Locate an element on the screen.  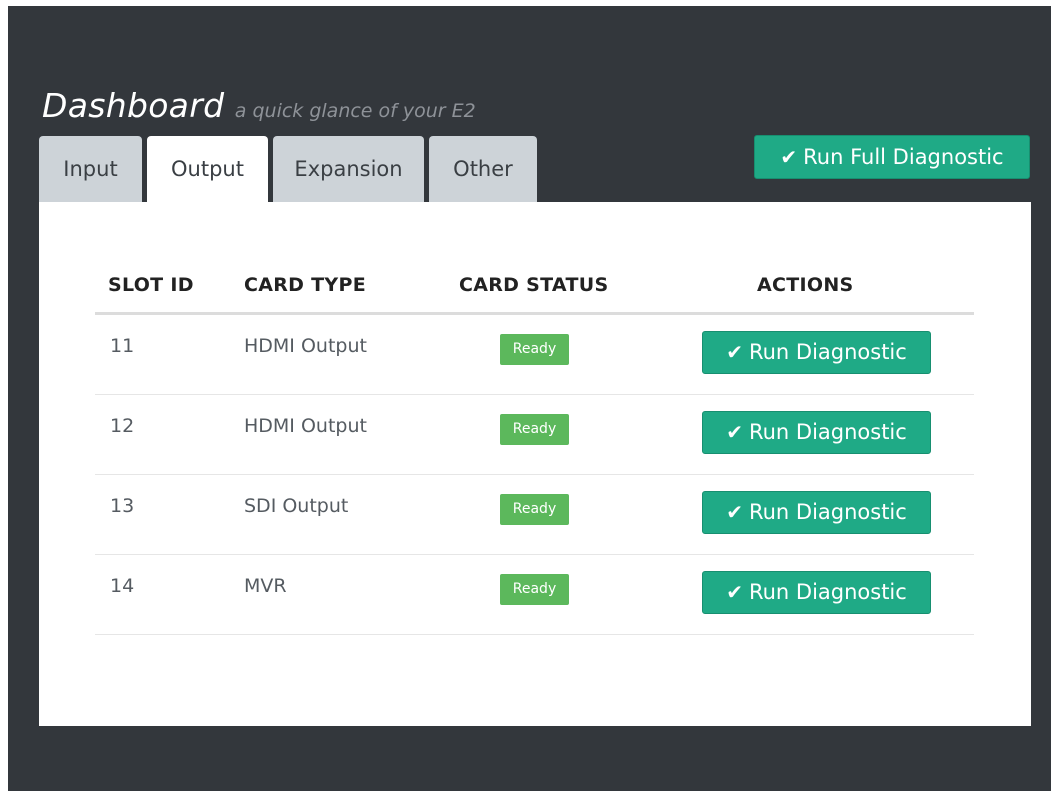
table-row: 13 SDI Output Ready ✔ Run Diagnostic is located at coordinates (535, 515).